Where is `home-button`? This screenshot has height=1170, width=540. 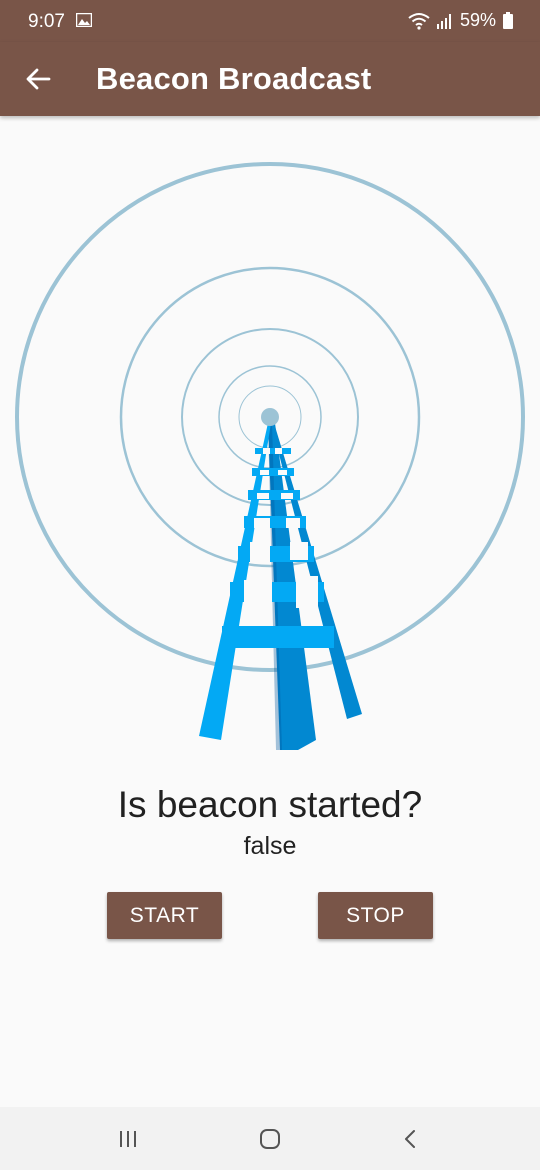
home-button is located at coordinates (270, 1139).